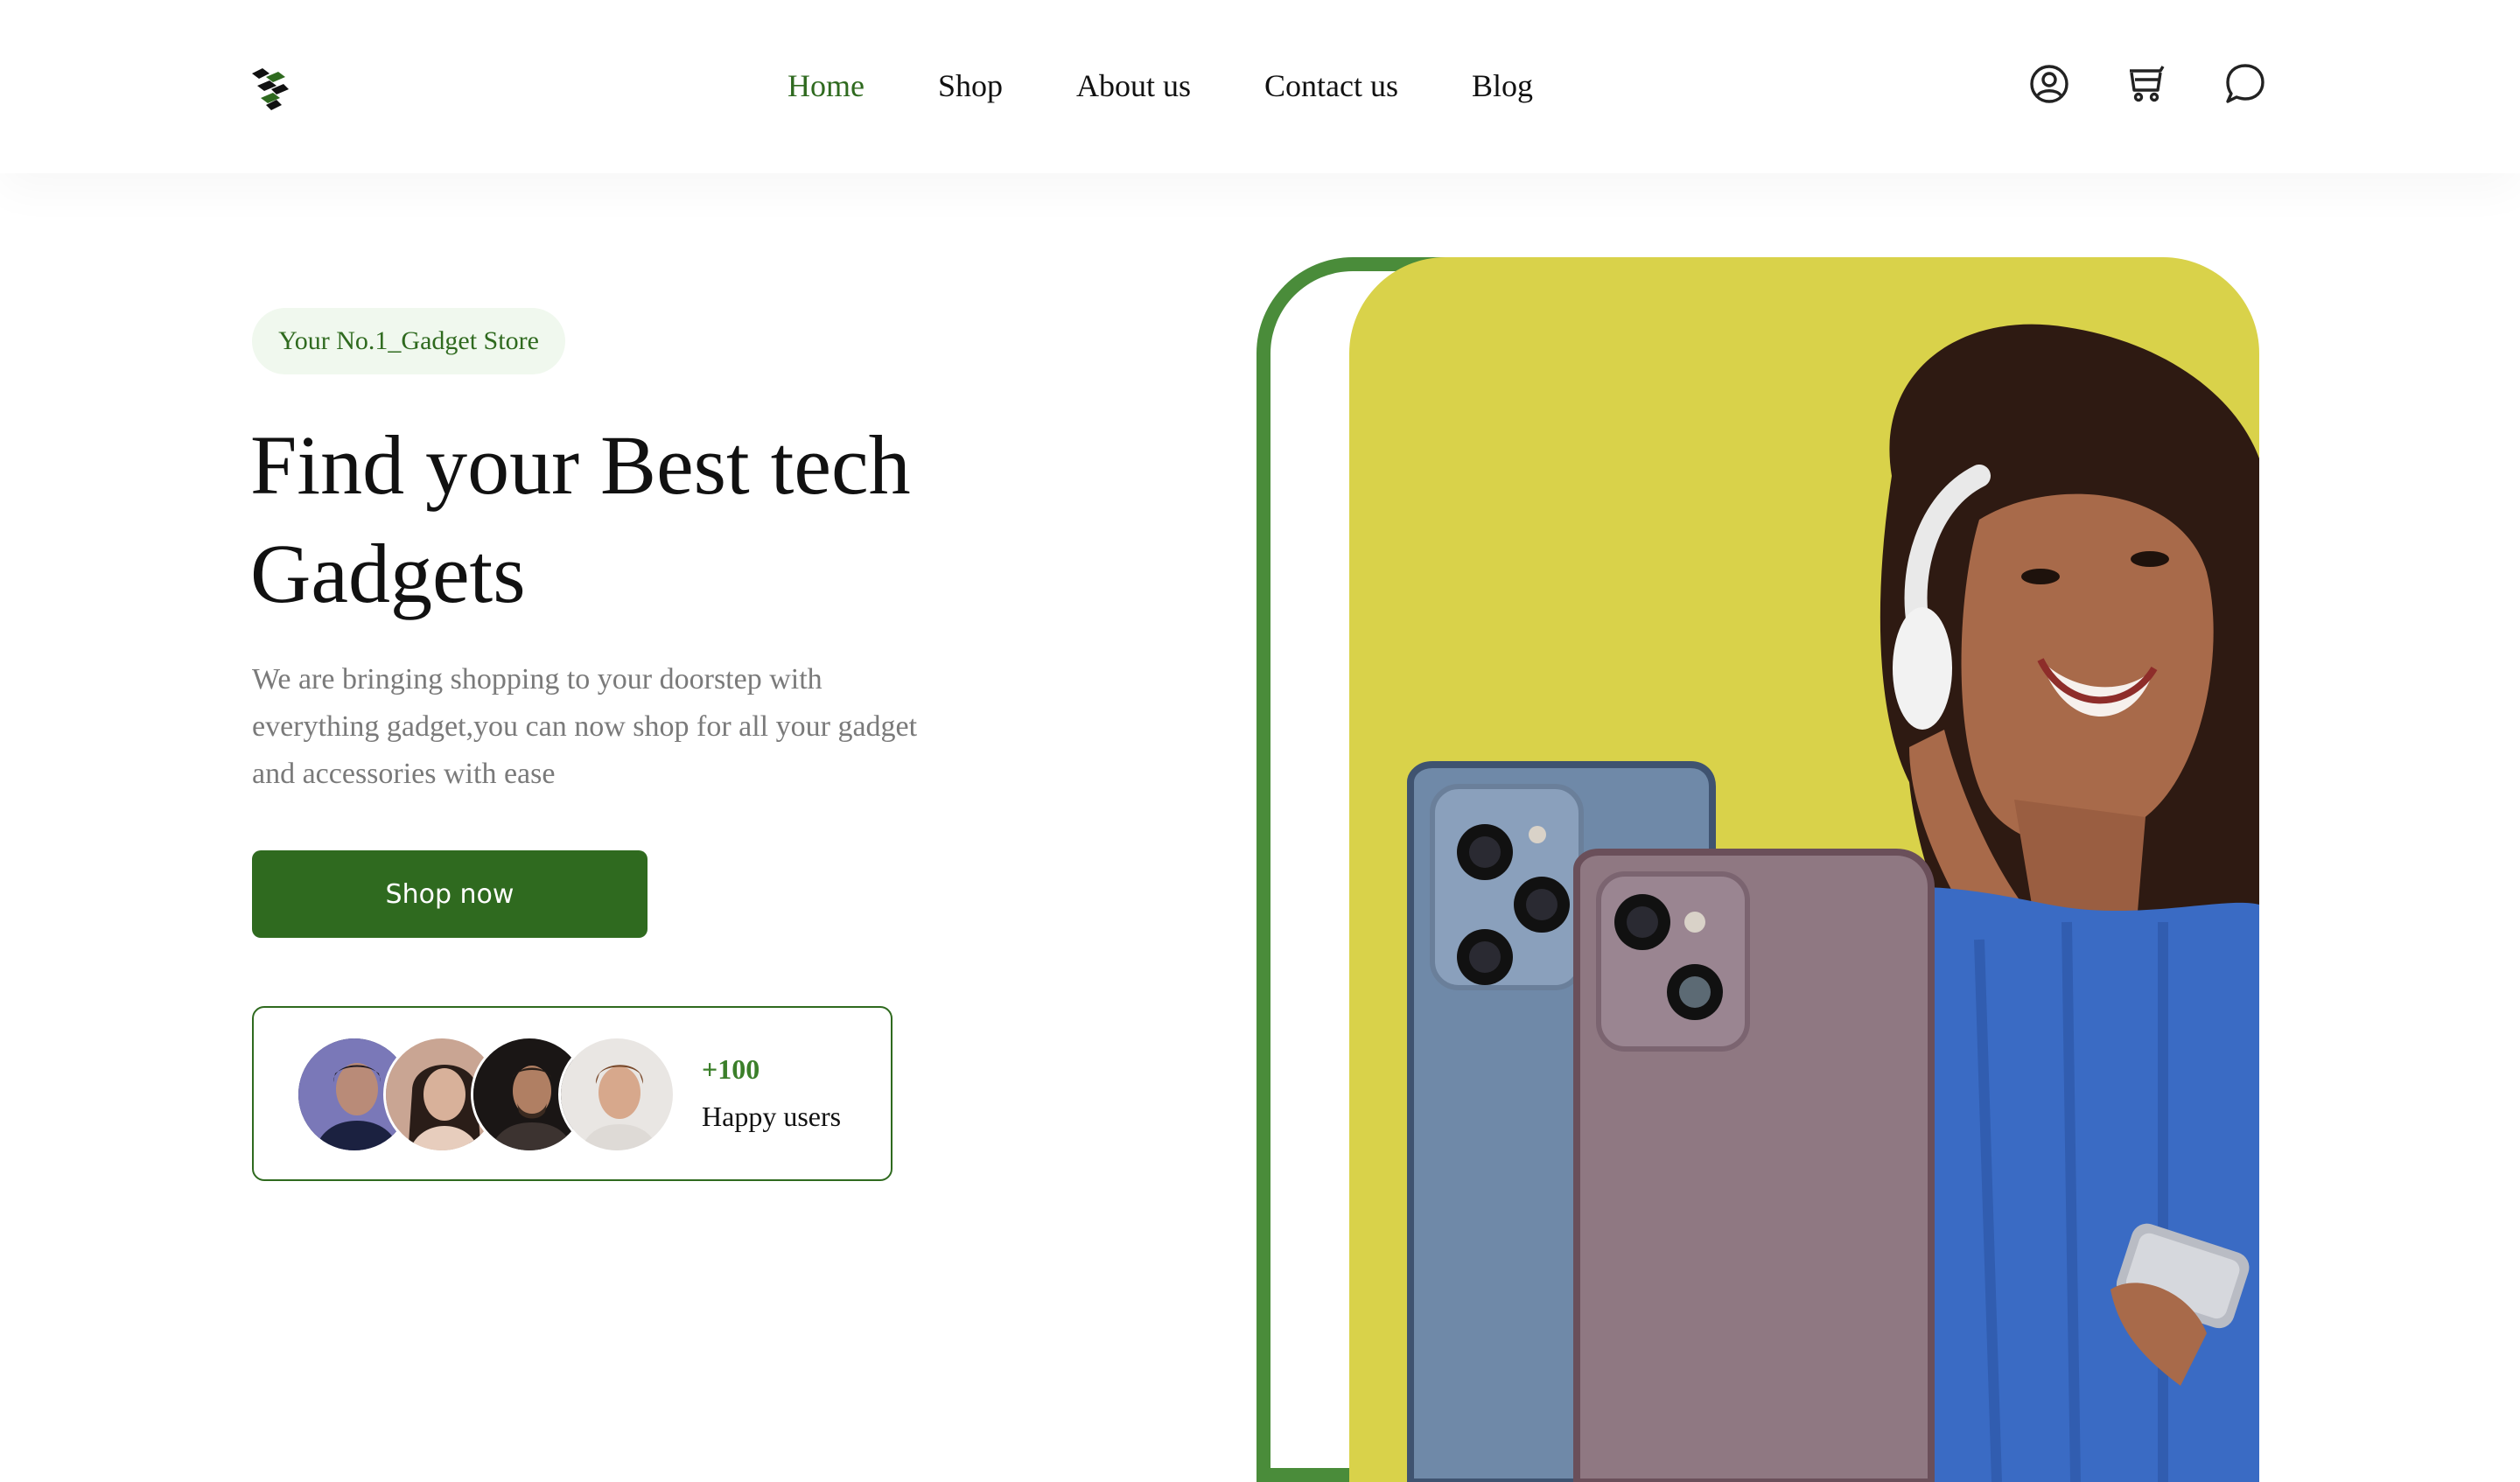 The image size is (2520, 1482). I want to click on store-badge: Your No.1_Gadget Store, so click(408, 341).